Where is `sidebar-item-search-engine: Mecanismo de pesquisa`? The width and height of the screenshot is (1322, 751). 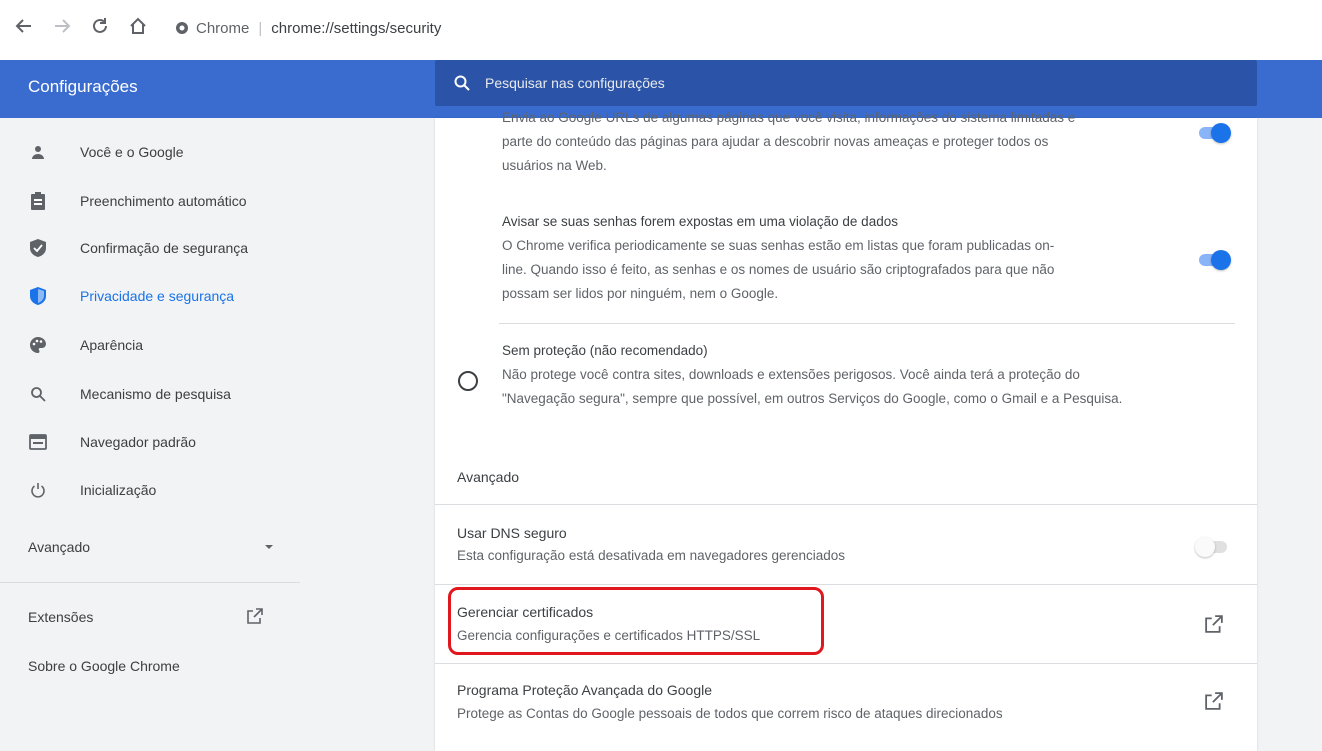
sidebar-item-search-engine: Mecanismo de pesquisa is located at coordinates (150, 394).